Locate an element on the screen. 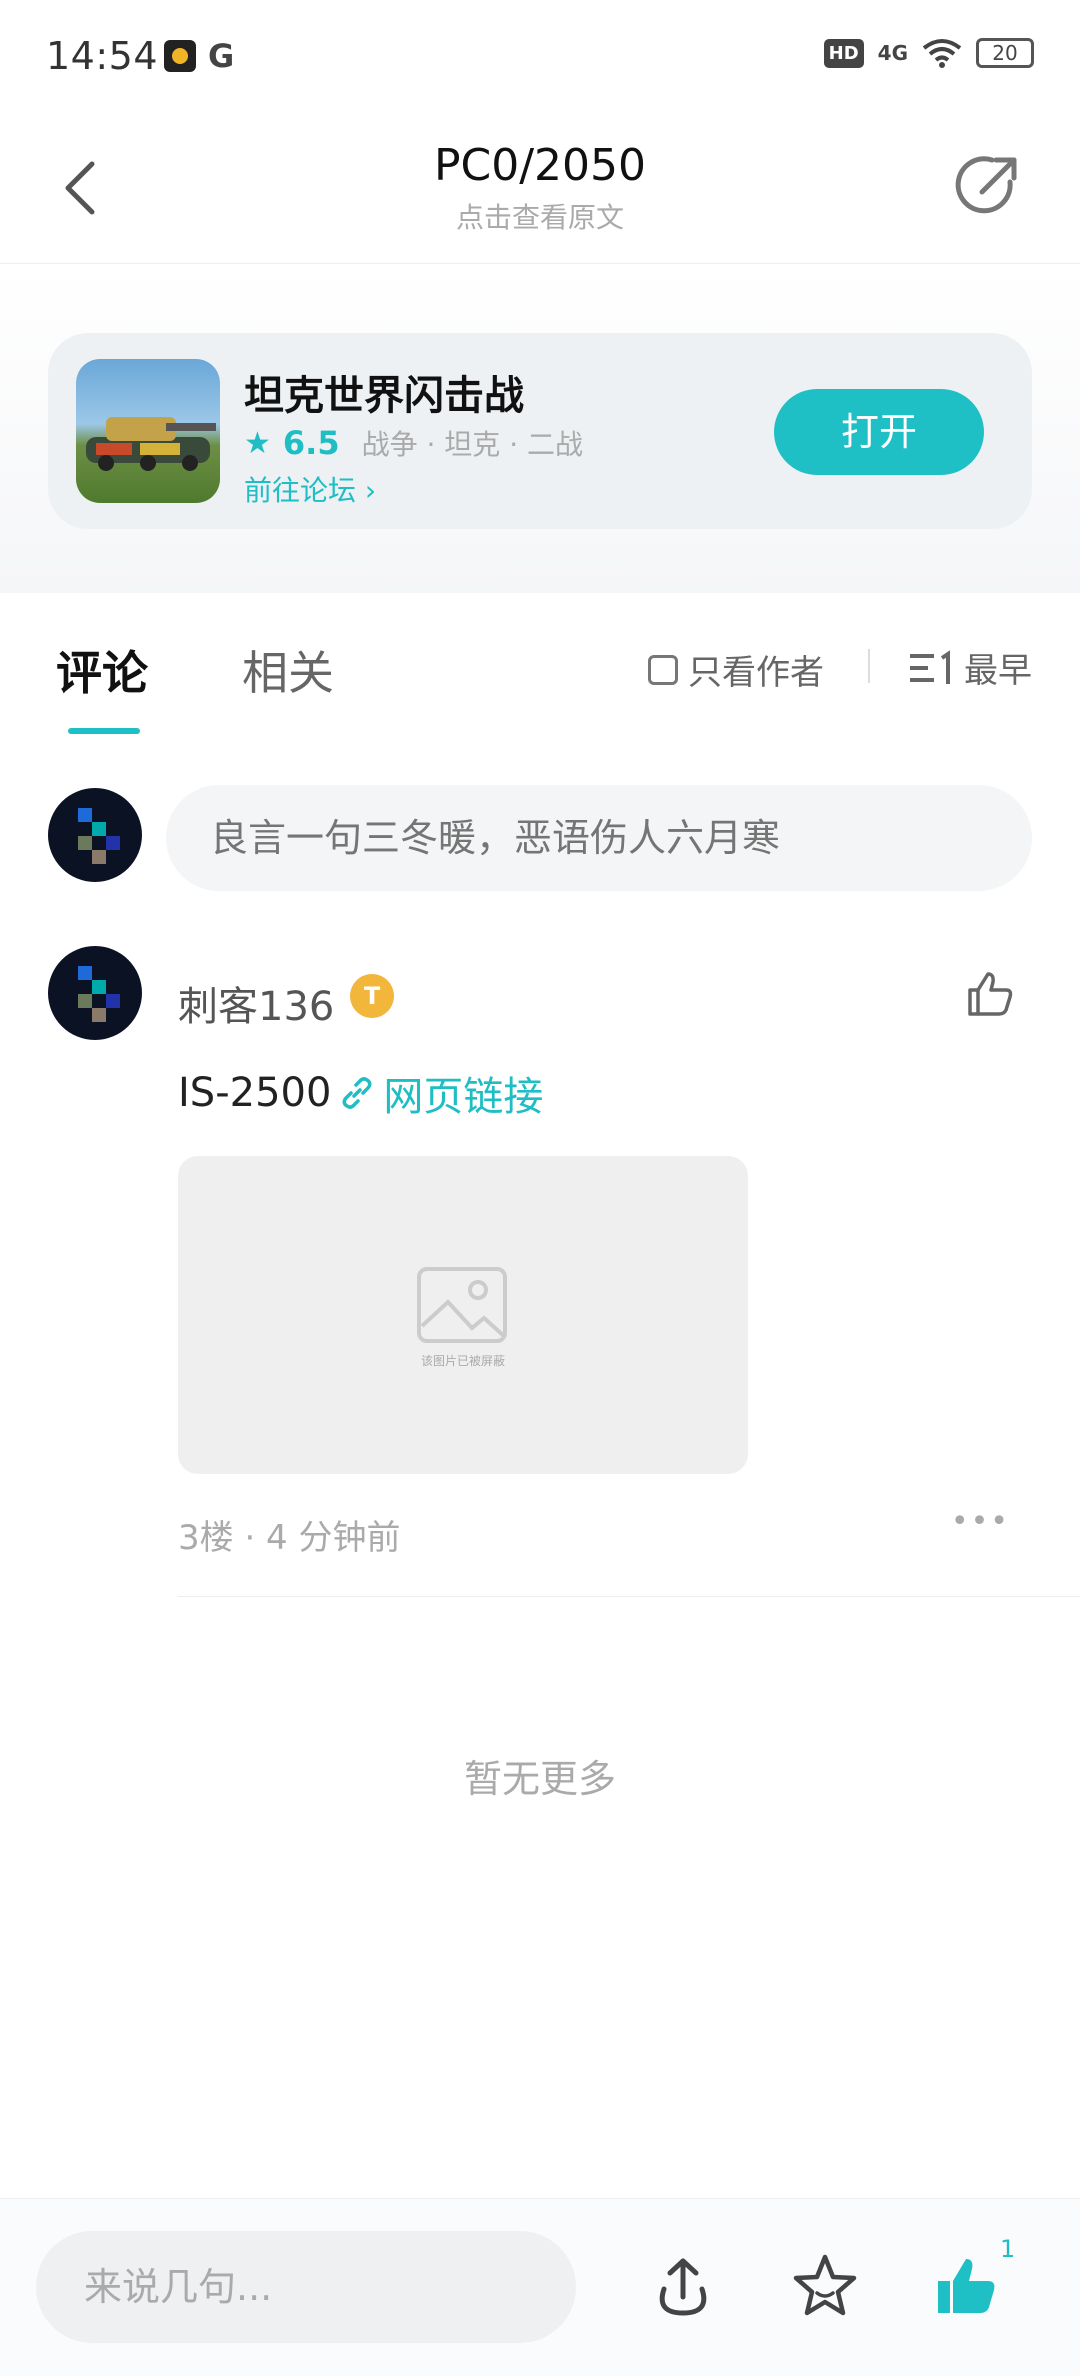 The width and height of the screenshot is (1080, 2376). hd-icon: HD is located at coordinates (843, 53).